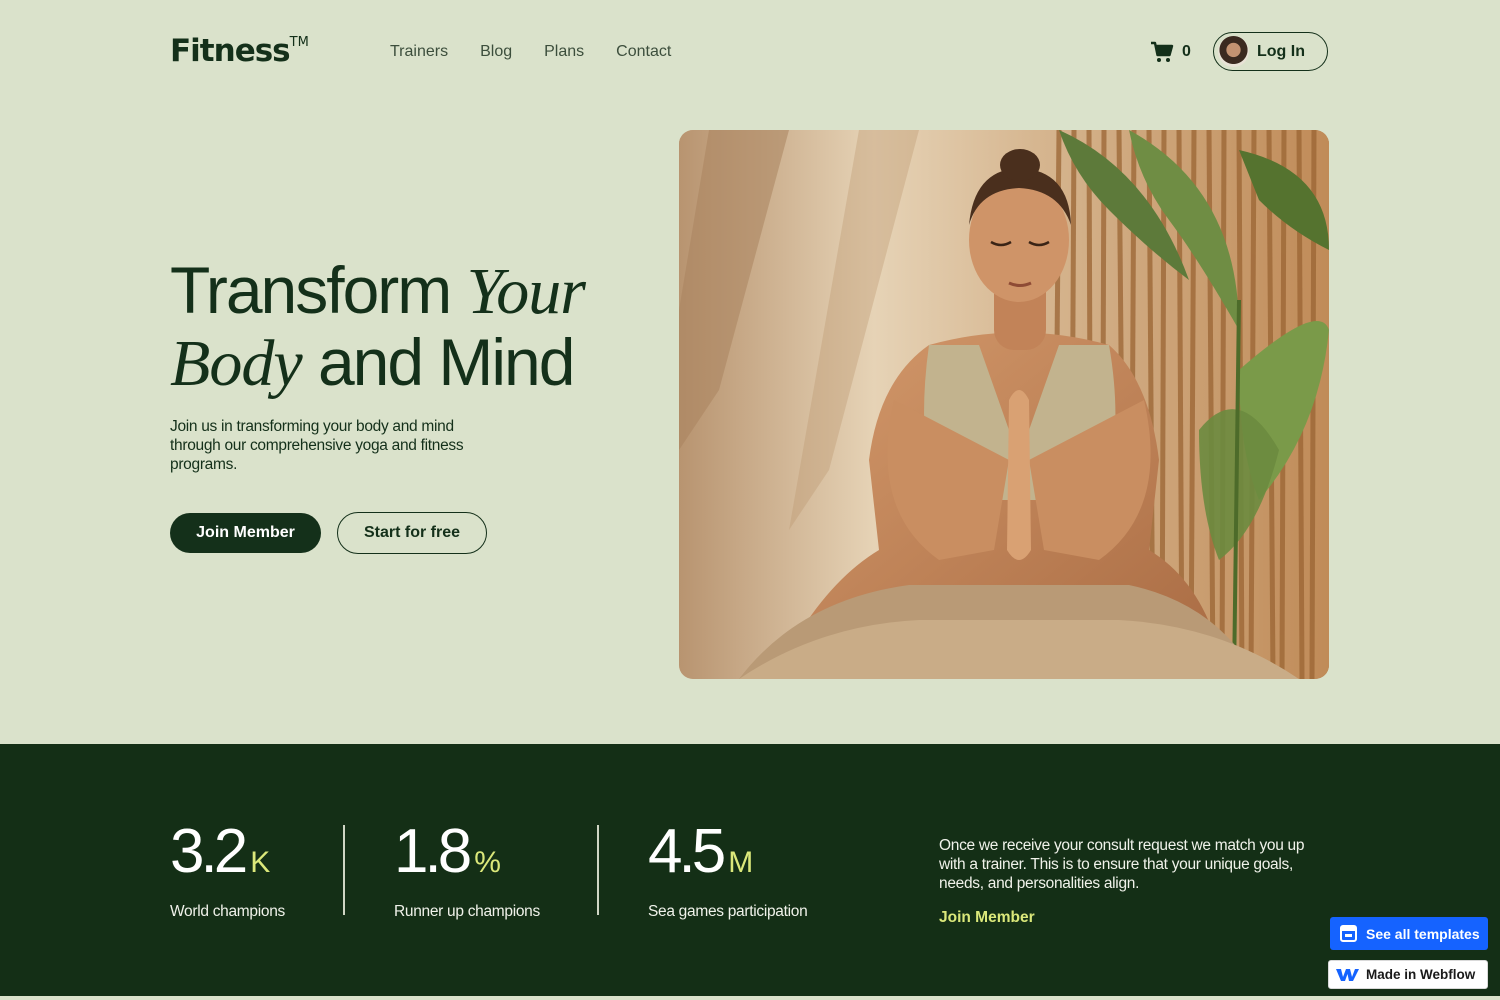  Describe the element at coordinates (1347, 974) in the screenshot. I see `webflow-logo-icon` at that location.